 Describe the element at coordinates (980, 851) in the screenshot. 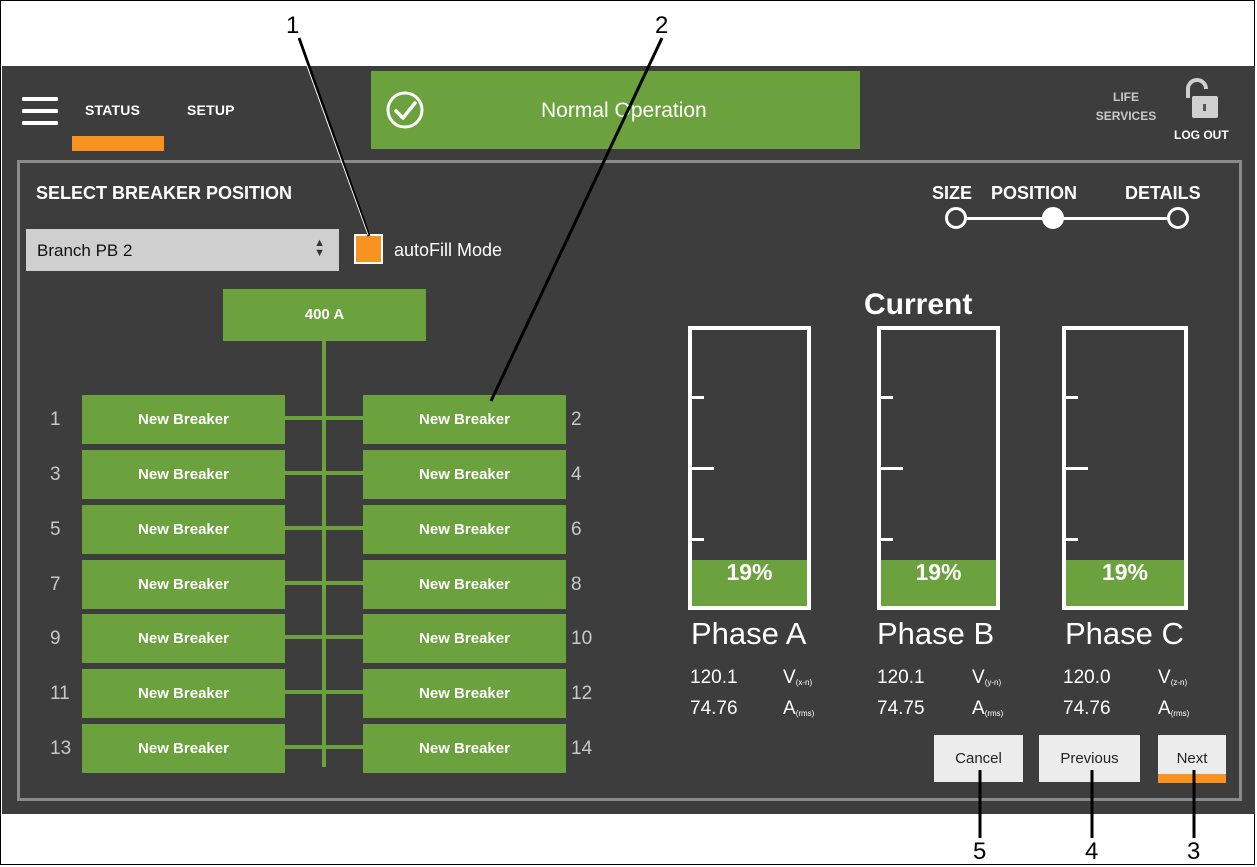

I see `callout-5: 5` at that location.